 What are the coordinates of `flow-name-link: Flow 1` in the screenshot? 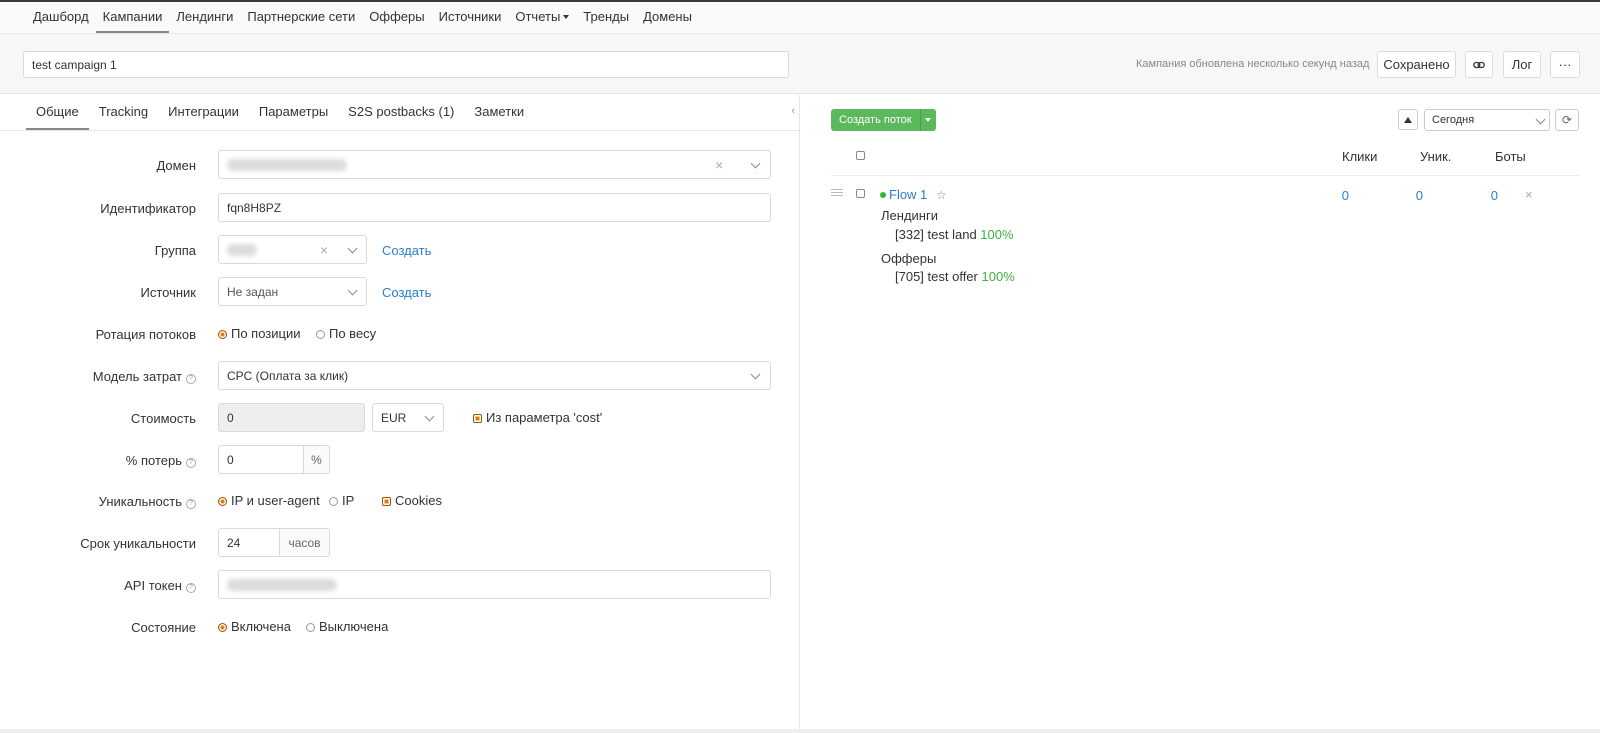 It's located at (908, 194).